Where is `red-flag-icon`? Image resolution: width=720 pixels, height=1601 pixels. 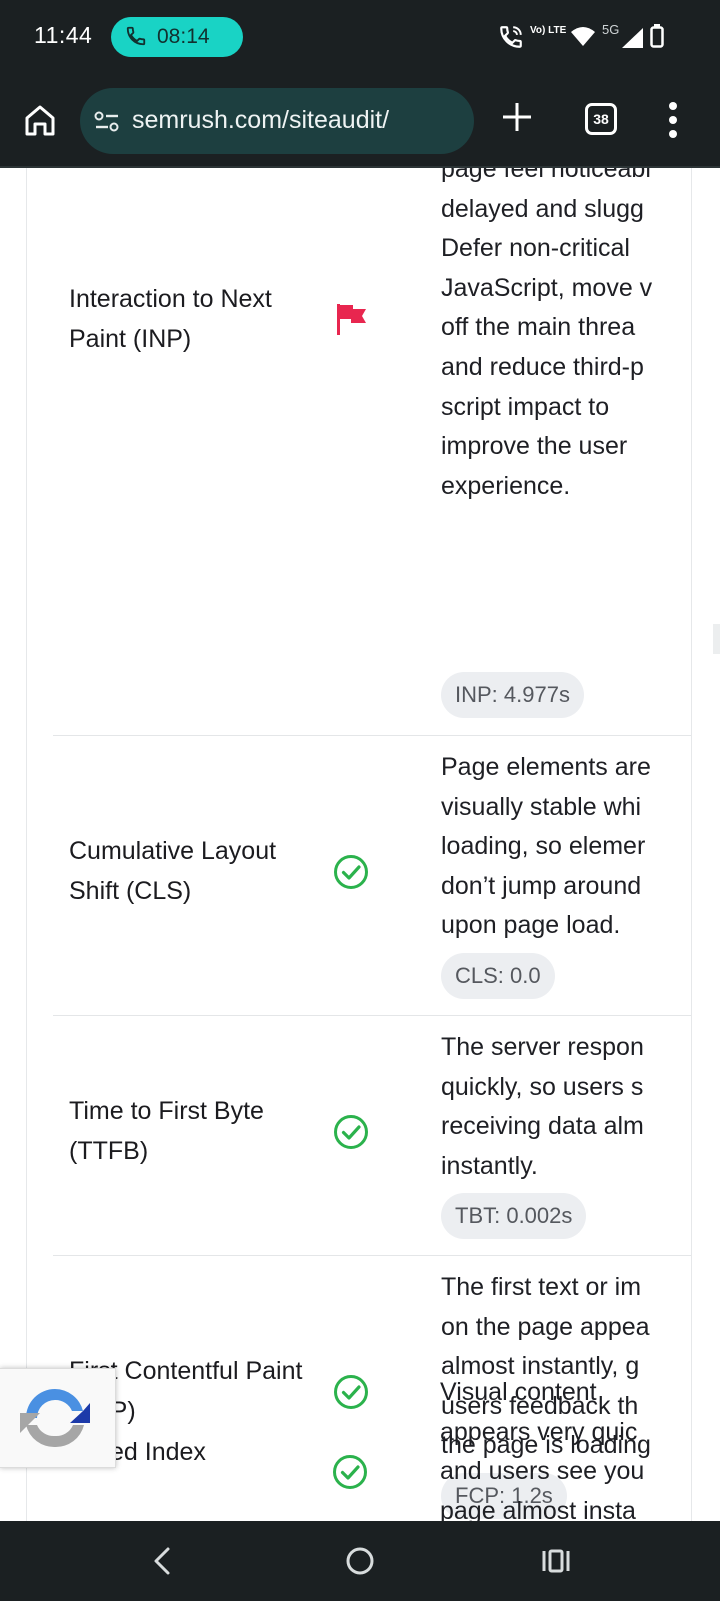
red-flag-icon is located at coordinates (351, 319).